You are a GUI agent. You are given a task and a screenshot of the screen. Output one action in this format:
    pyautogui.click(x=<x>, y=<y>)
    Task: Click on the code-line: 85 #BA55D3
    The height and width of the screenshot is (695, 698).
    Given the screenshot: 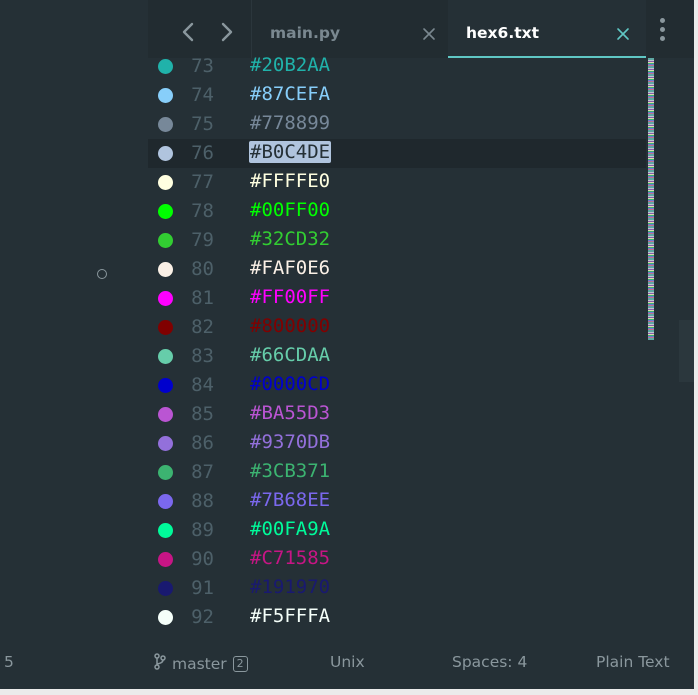 What is the action you would take?
    pyautogui.click(x=397, y=414)
    